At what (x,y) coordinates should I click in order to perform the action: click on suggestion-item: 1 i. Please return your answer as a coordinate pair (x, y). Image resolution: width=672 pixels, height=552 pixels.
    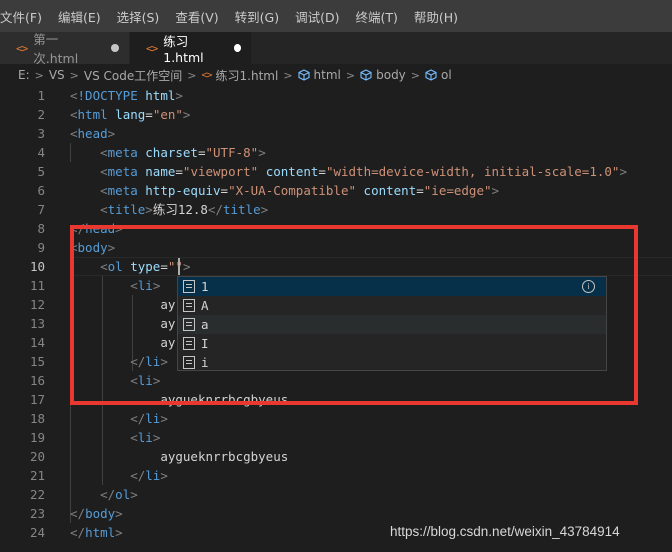
    Looking at the image, I should click on (392, 286).